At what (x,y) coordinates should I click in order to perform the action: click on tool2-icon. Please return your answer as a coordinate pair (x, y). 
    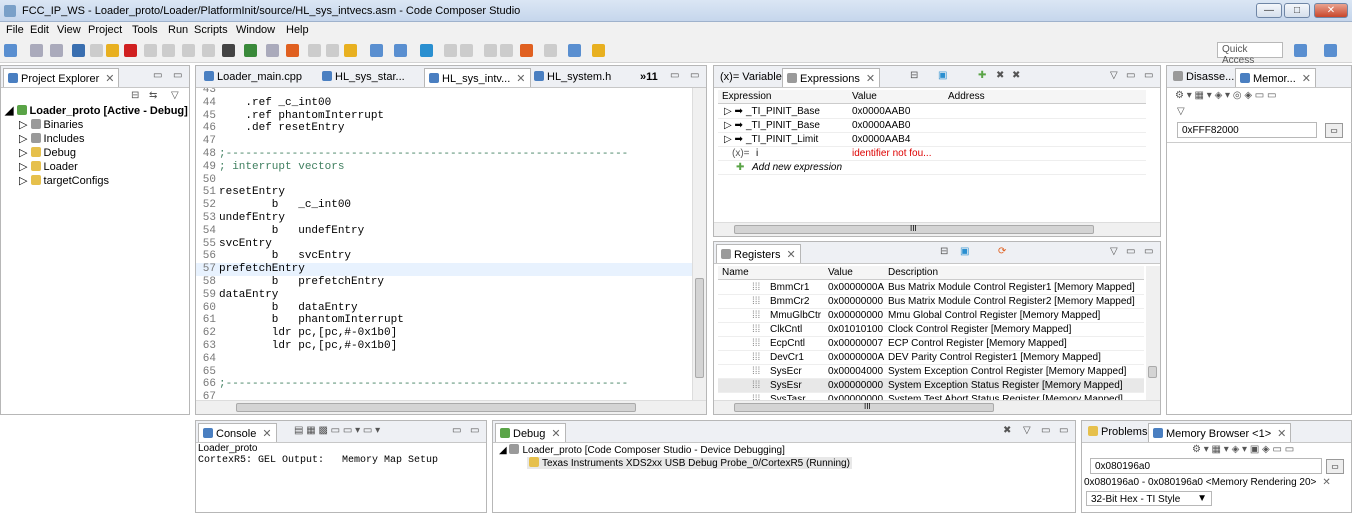
    Looking at the image, I should click on (314, 50).